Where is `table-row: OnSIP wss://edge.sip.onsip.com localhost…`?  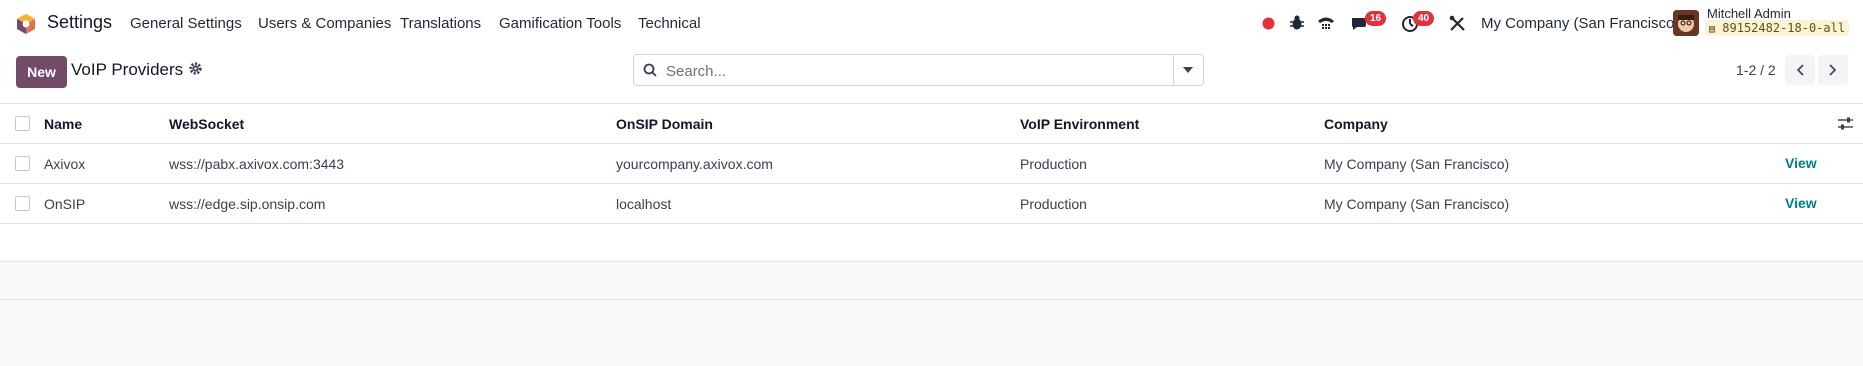
table-row: OnSIP wss://edge.sip.onsip.com localhost… is located at coordinates (931, 204).